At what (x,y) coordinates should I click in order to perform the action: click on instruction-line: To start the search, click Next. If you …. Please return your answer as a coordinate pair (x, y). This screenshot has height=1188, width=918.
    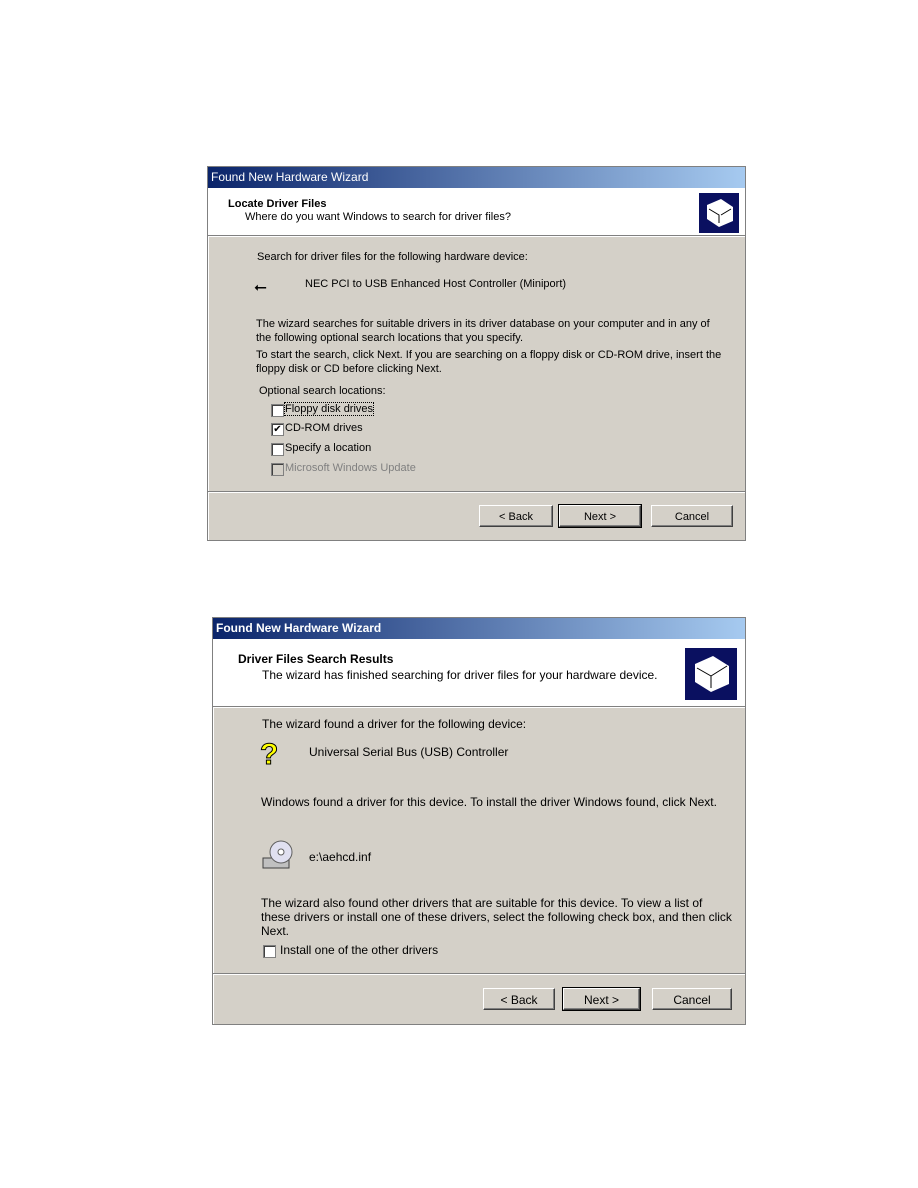
    Looking at the image, I should click on (489, 355).